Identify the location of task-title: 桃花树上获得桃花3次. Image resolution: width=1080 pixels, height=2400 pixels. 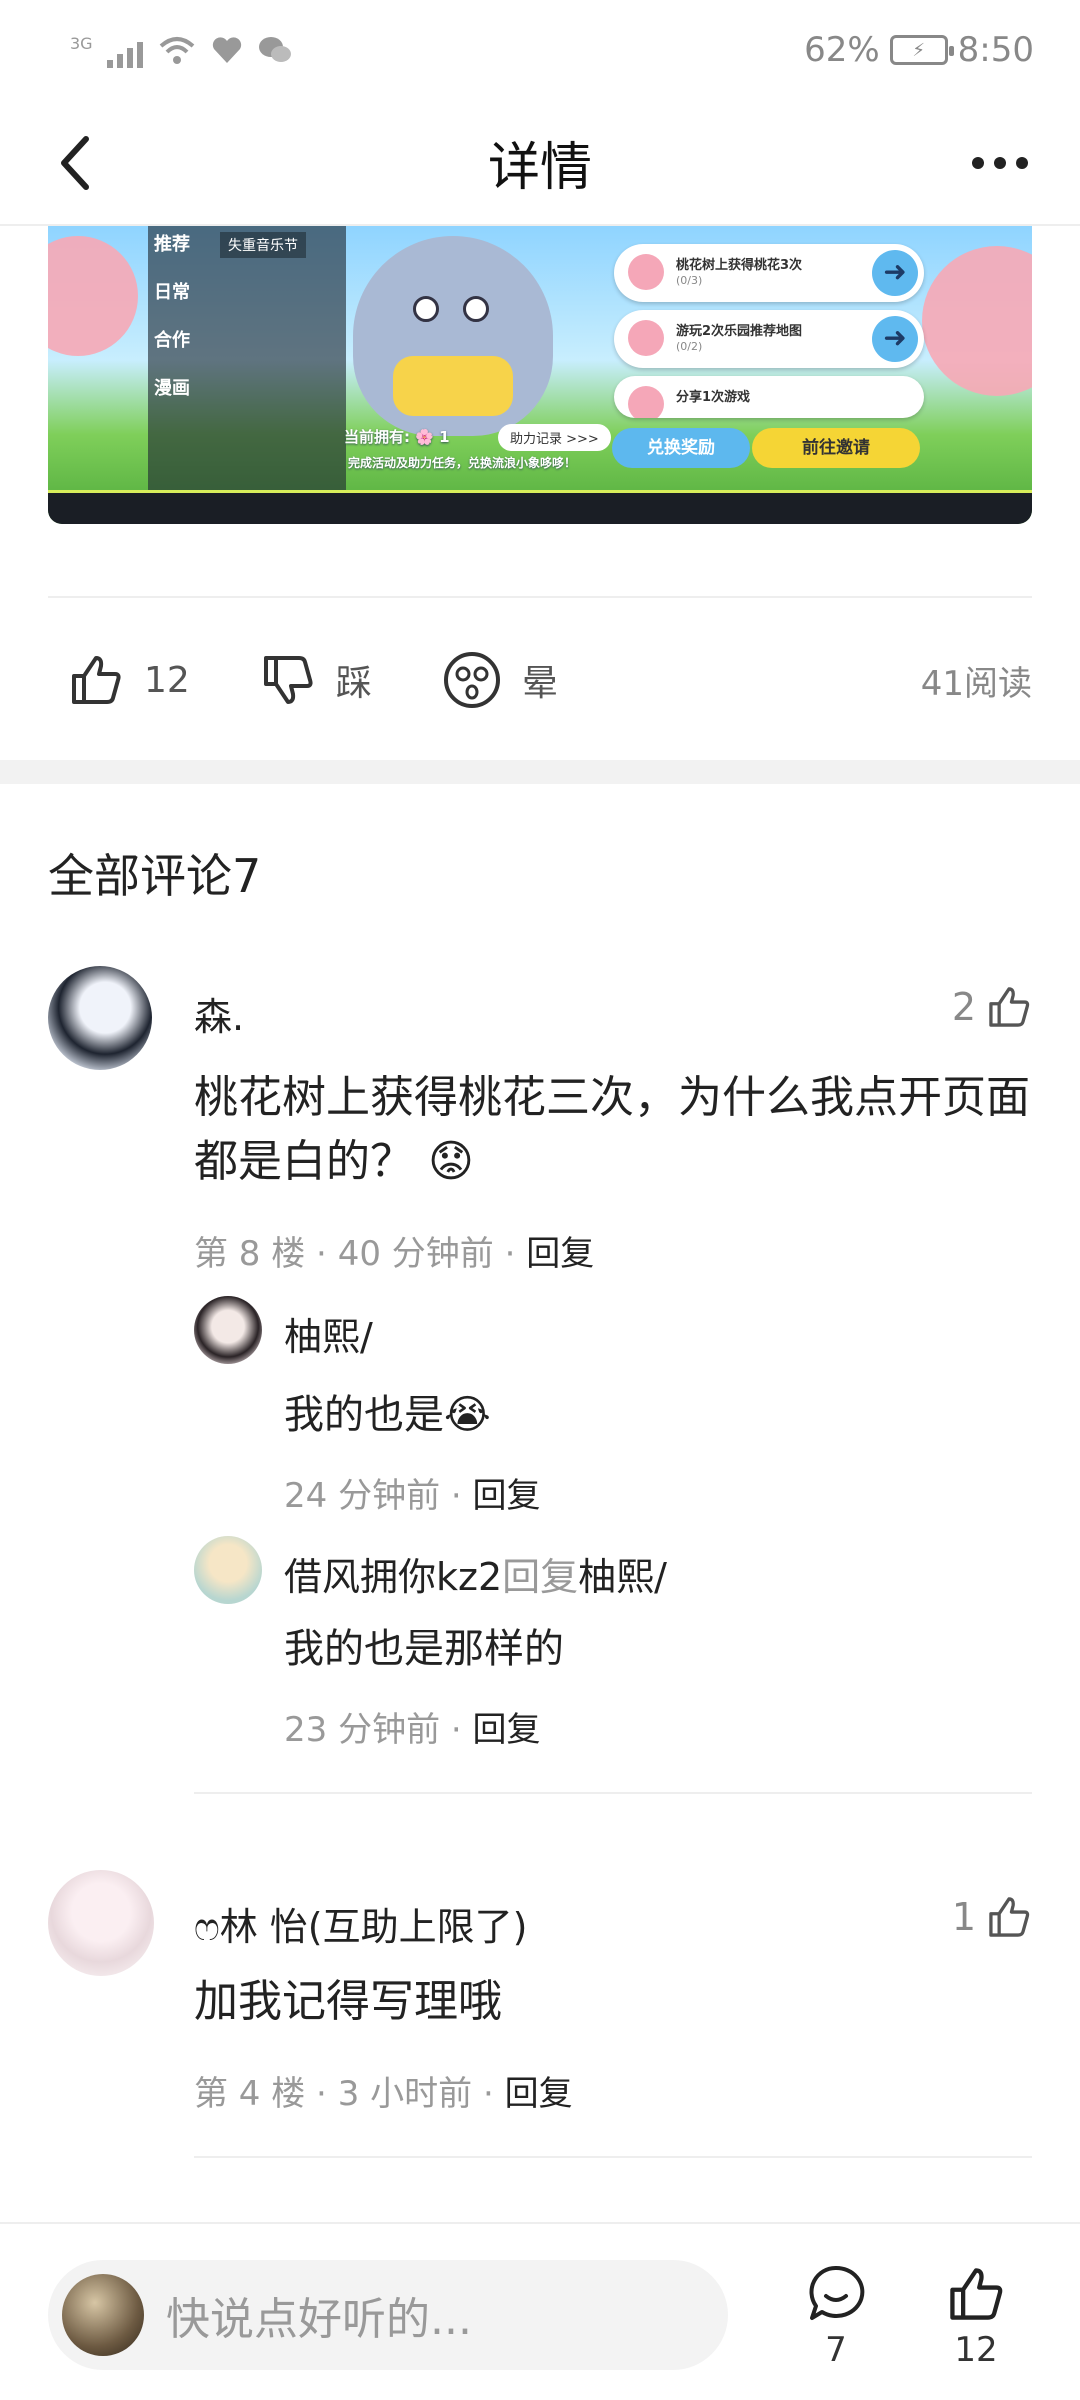
(739, 265).